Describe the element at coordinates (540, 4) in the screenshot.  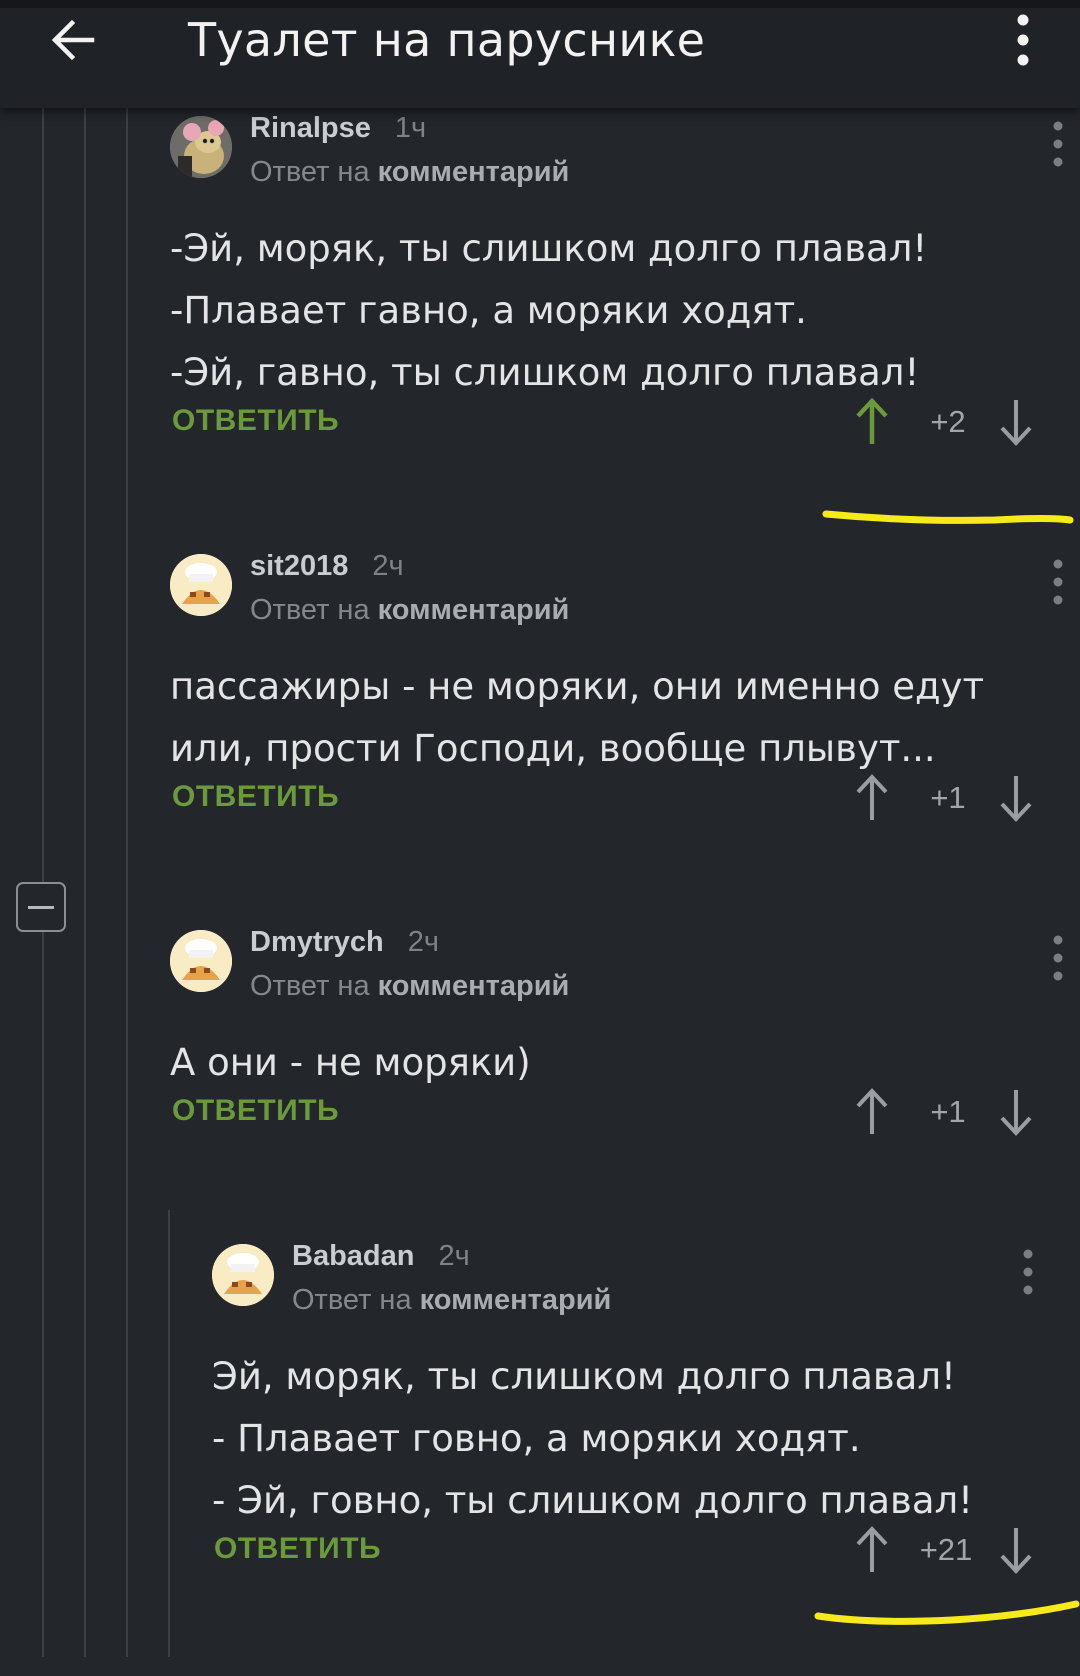
I see `status-bar-strip` at that location.